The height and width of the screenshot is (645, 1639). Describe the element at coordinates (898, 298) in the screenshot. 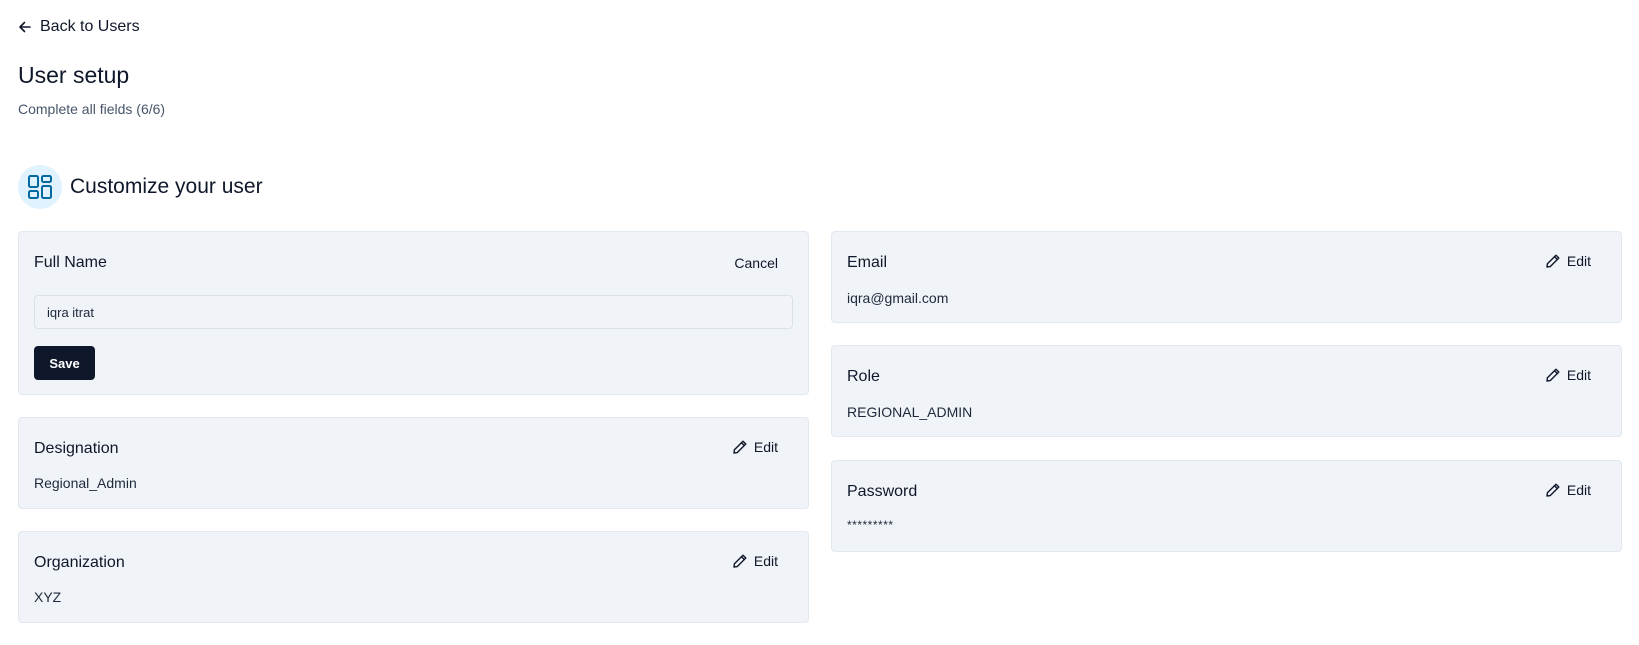

I see `email-value: iqra@gmail.com` at that location.